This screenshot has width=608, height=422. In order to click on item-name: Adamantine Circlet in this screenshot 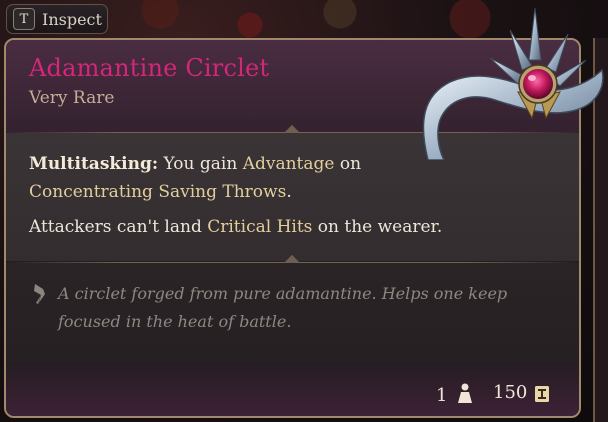, I will do `click(149, 68)`.